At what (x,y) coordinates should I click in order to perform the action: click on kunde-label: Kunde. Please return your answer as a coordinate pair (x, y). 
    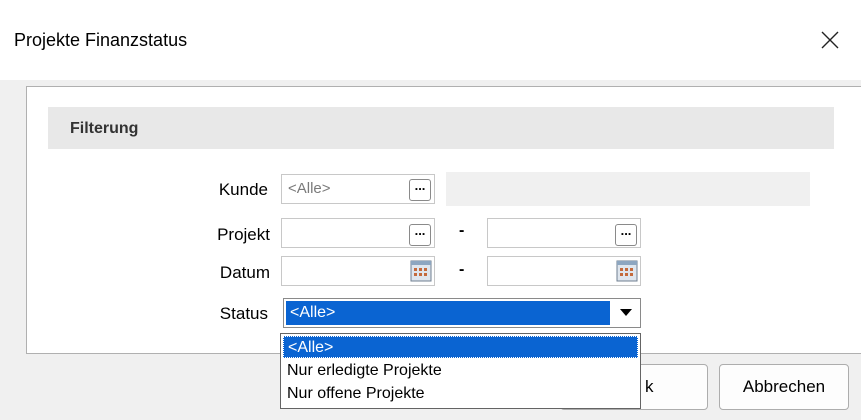
    Looking at the image, I should click on (243, 189).